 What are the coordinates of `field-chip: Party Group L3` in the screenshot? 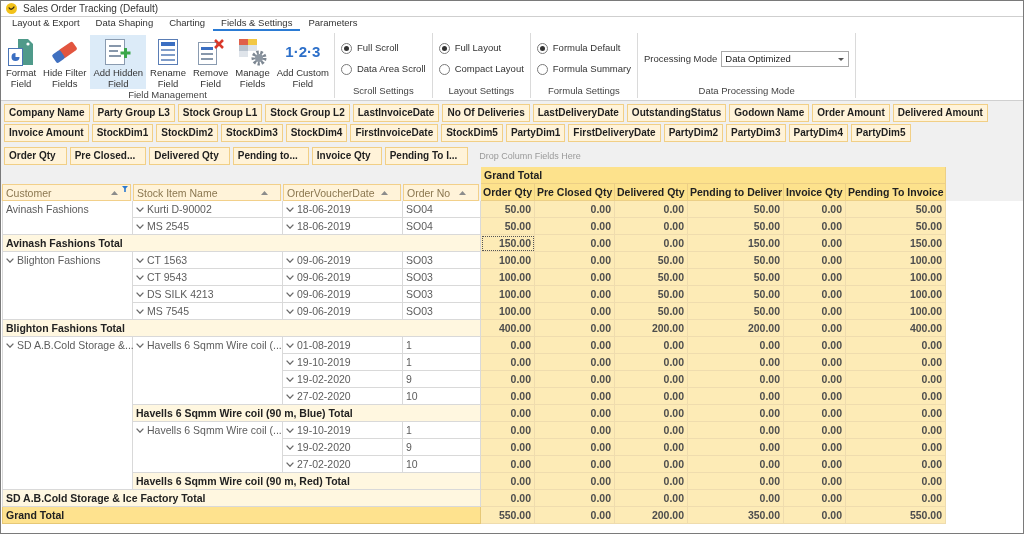 It's located at (133, 113).